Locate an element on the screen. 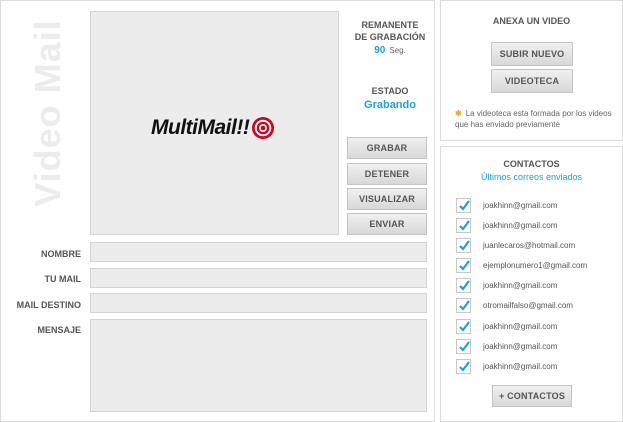 This screenshot has width=623, height=422. target-icon is located at coordinates (263, 128).